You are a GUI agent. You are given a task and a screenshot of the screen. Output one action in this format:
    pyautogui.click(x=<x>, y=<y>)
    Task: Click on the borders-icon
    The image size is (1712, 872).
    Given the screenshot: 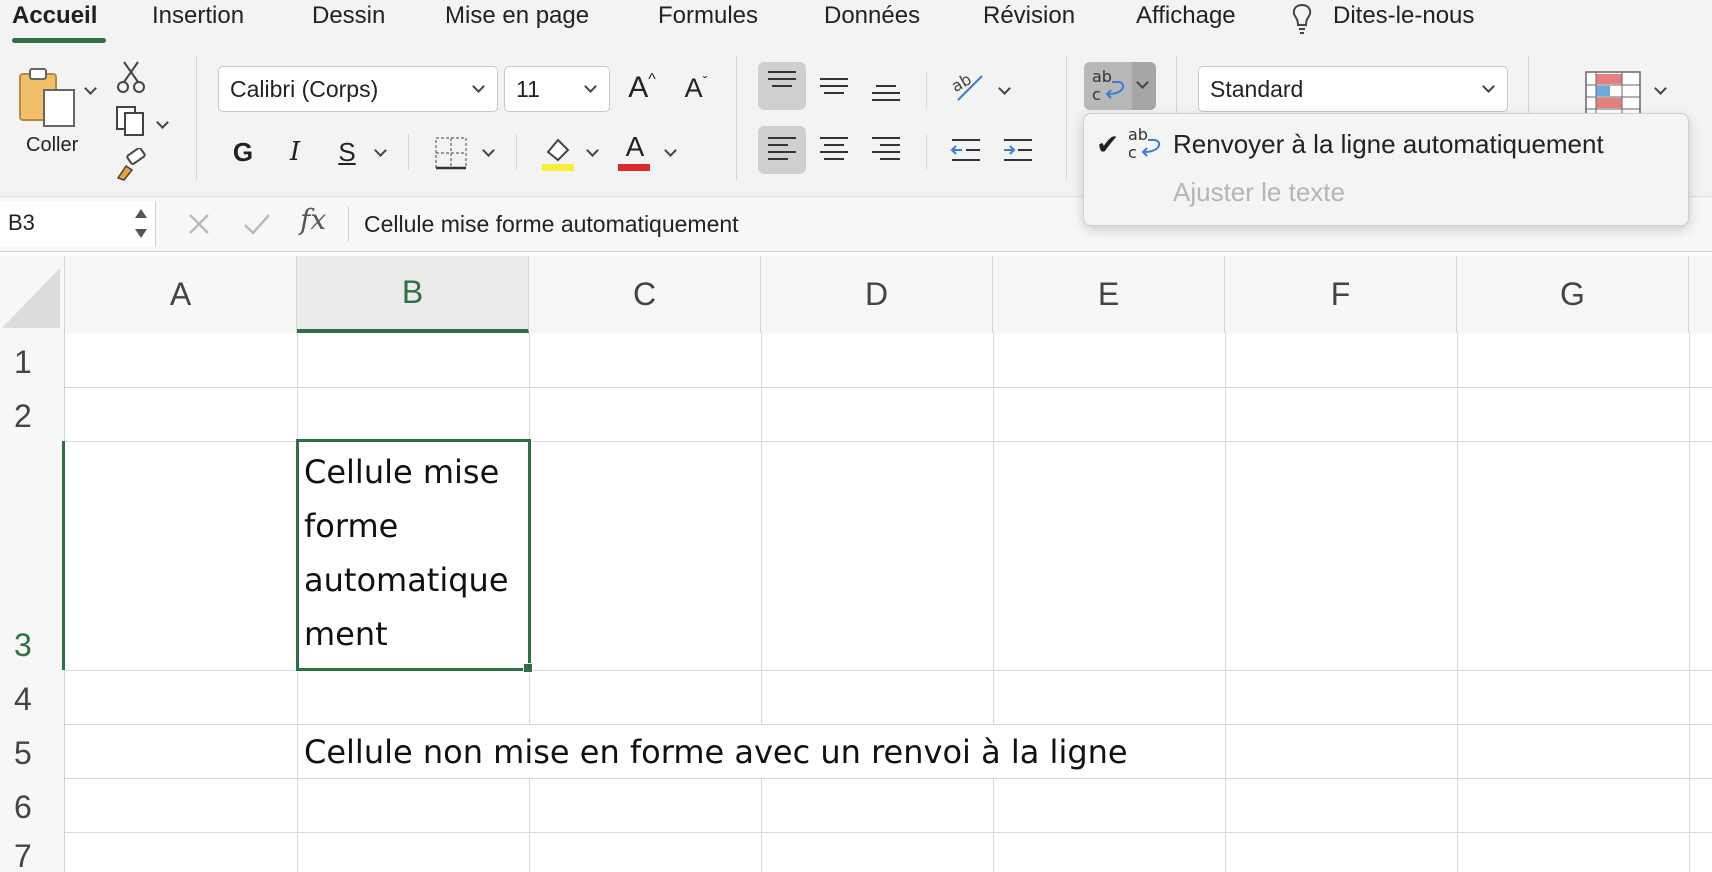 What is the action you would take?
    pyautogui.click(x=451, y=153)
    